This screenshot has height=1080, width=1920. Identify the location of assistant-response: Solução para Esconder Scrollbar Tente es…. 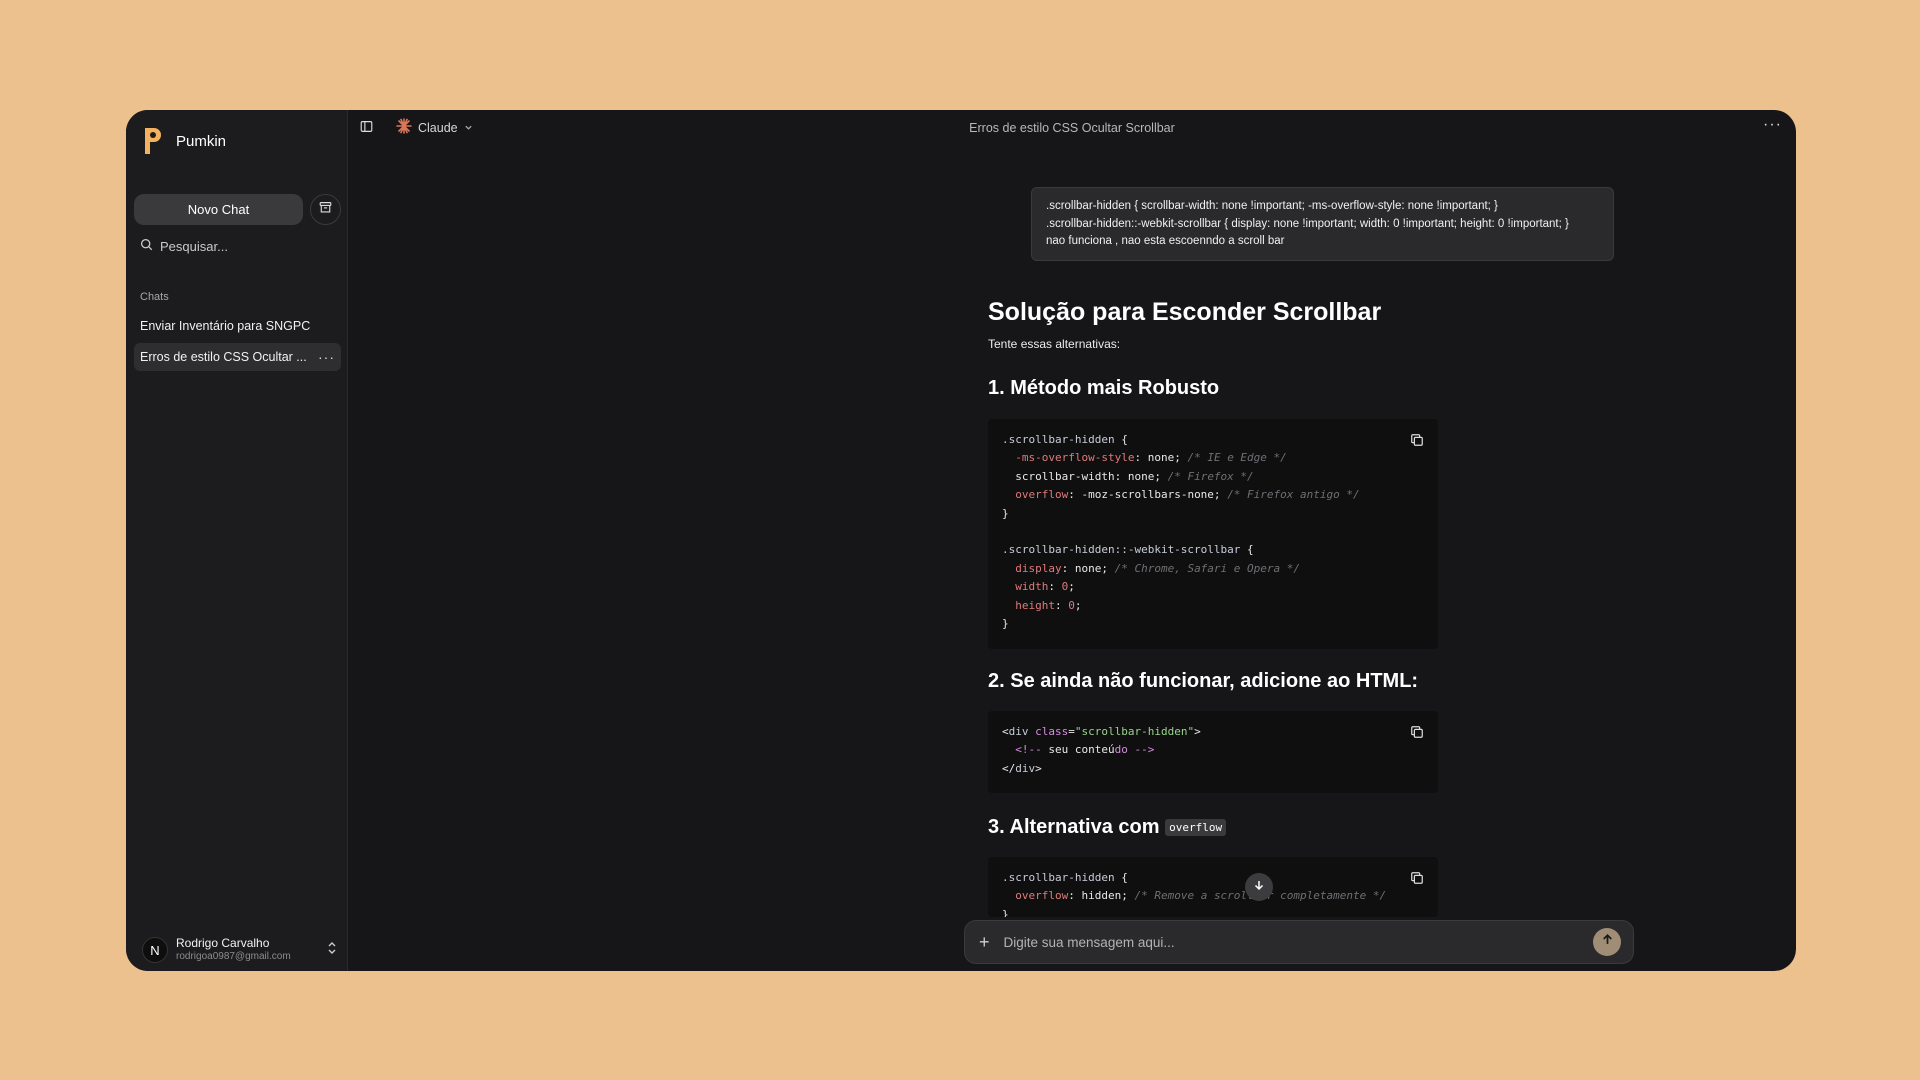
(1213, 607).